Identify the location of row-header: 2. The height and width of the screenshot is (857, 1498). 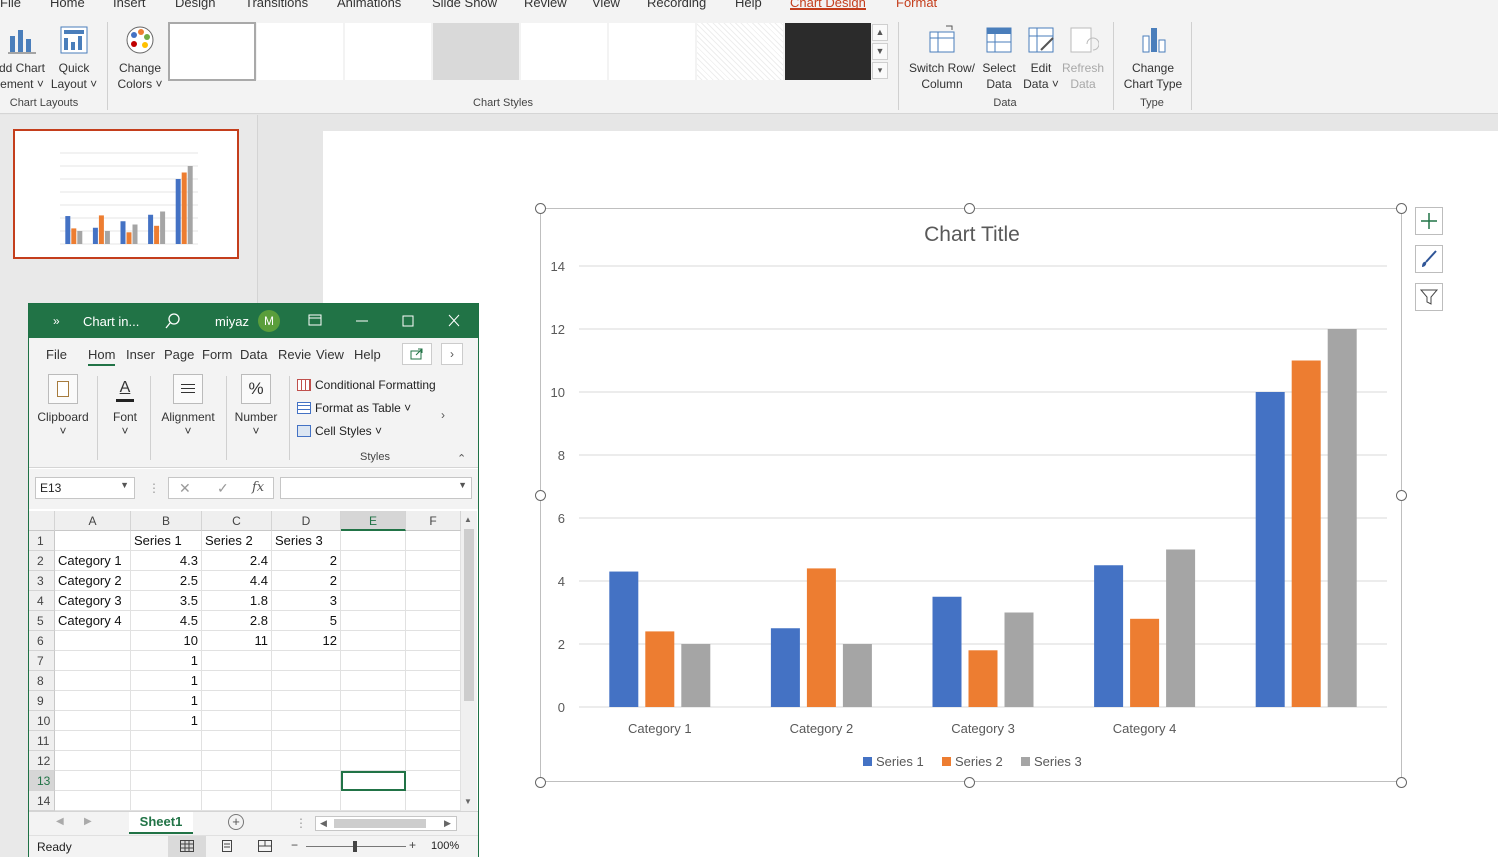
(42, 561).